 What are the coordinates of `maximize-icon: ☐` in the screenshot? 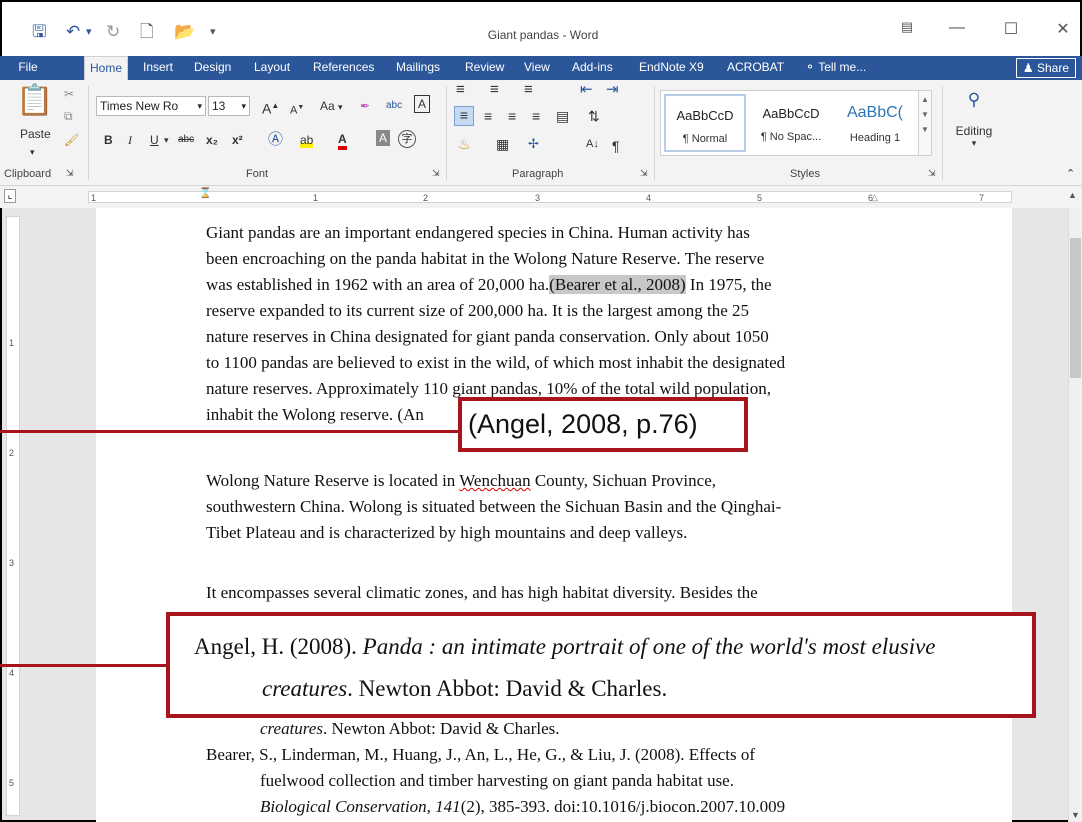 It's located at (1011, 29).